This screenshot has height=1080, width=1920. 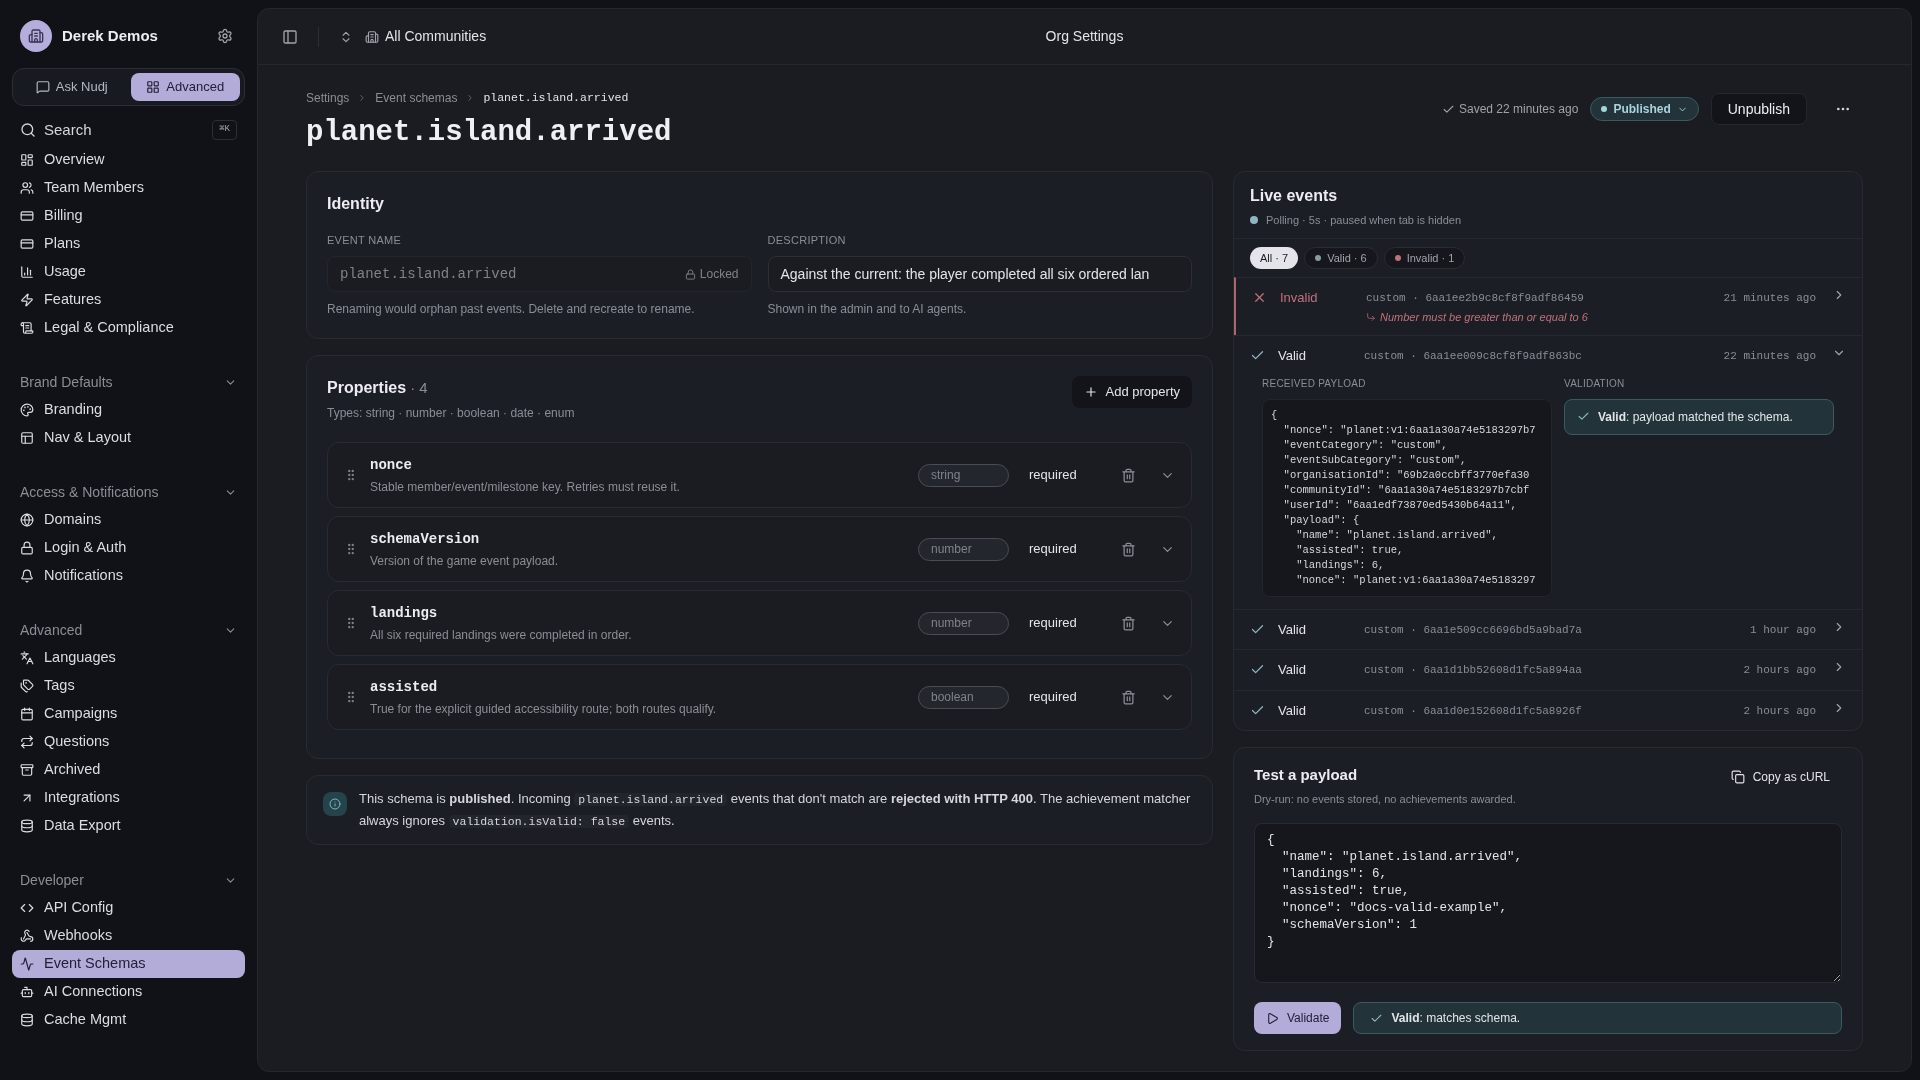 I want to click on event-status: Valid, so click(x=1292, y=356).